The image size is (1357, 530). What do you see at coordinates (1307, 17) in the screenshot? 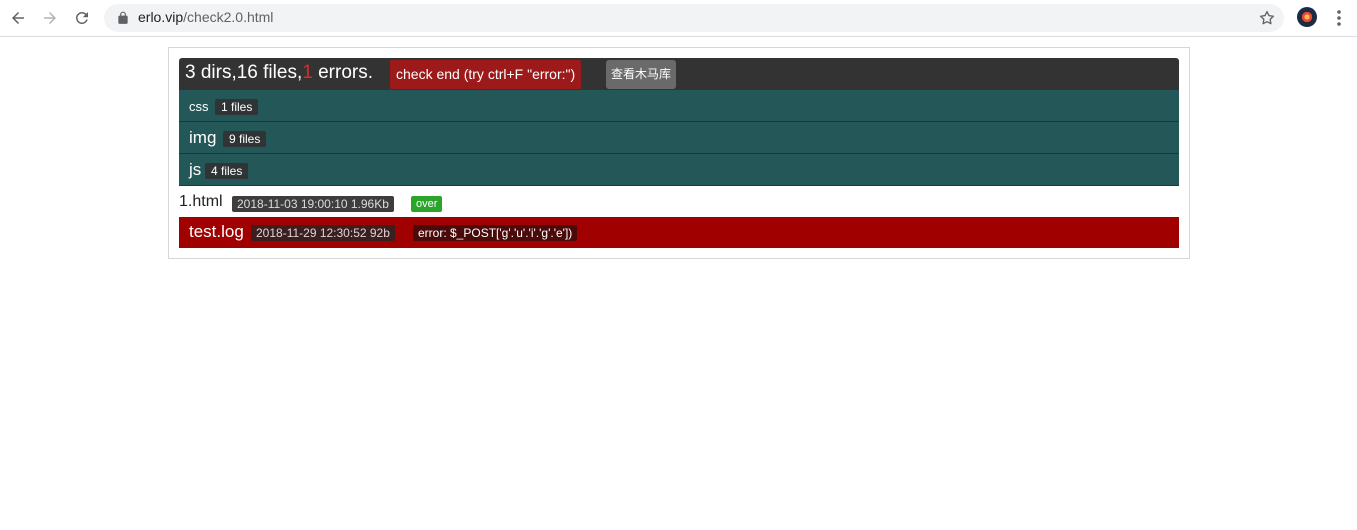
I see `extension-icon` at bounding box center [1307, 17].